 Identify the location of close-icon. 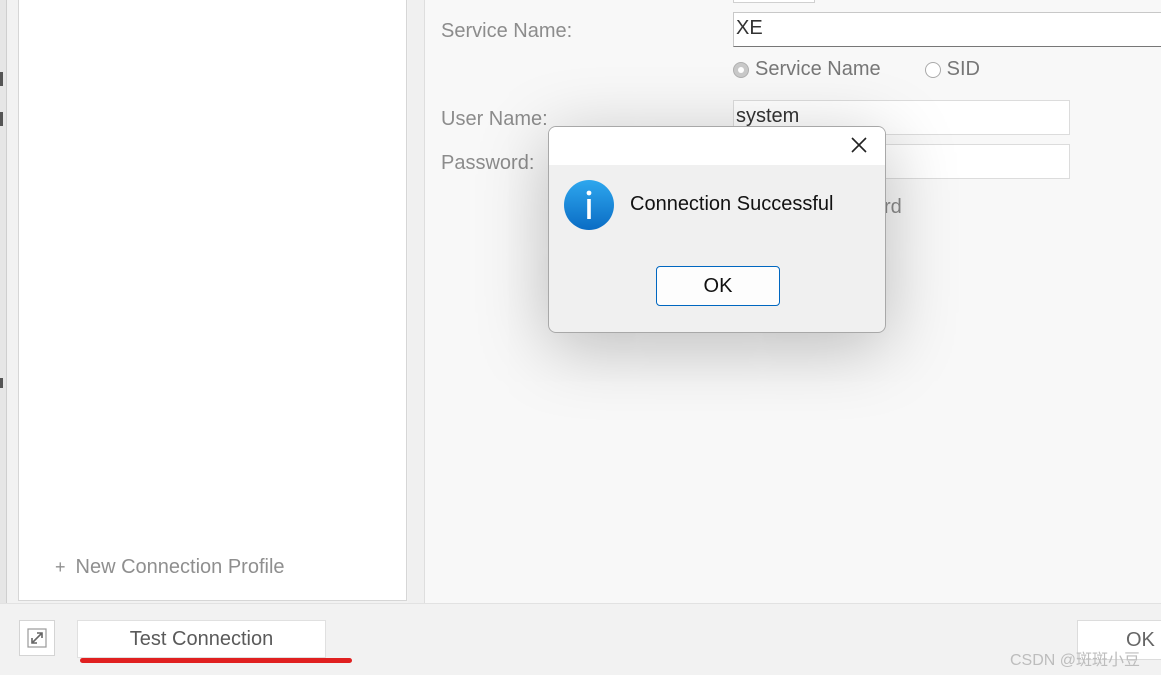
(859, 145).